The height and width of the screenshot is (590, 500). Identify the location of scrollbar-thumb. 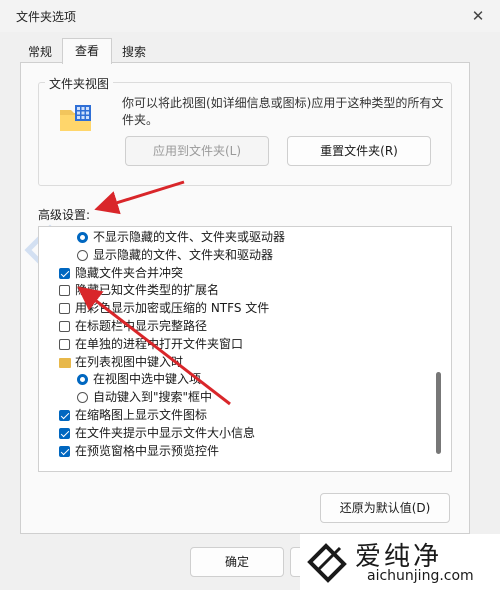
(438, 413).